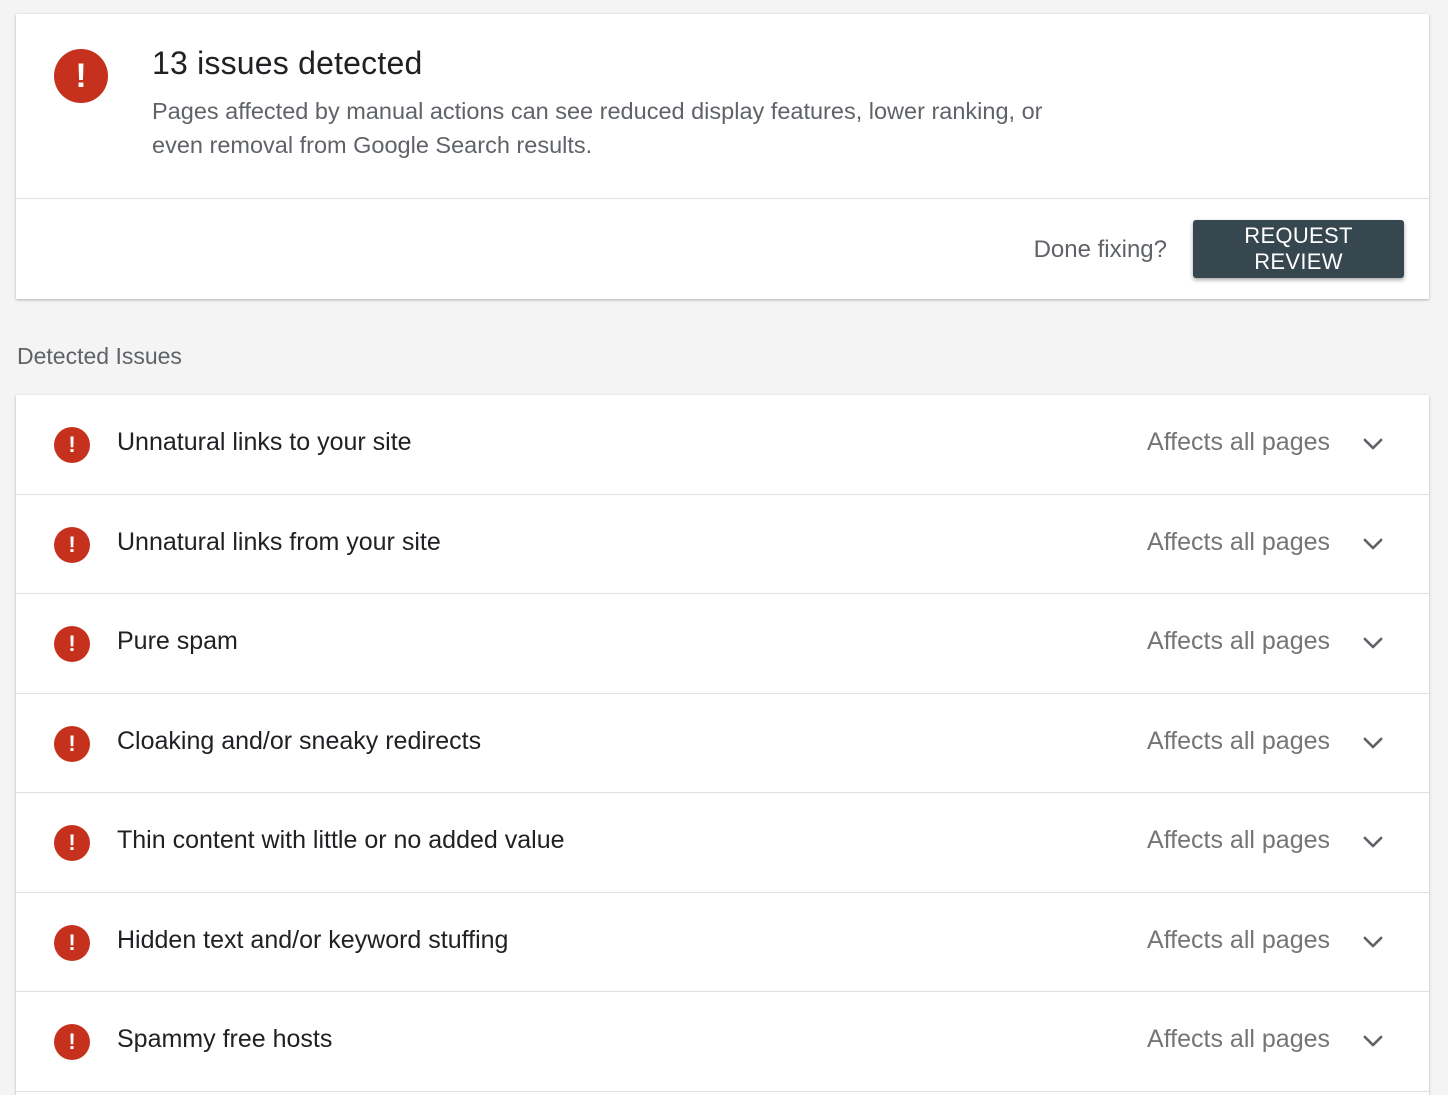  I want to click on issue-title: Pure spam, so click(177, 641).